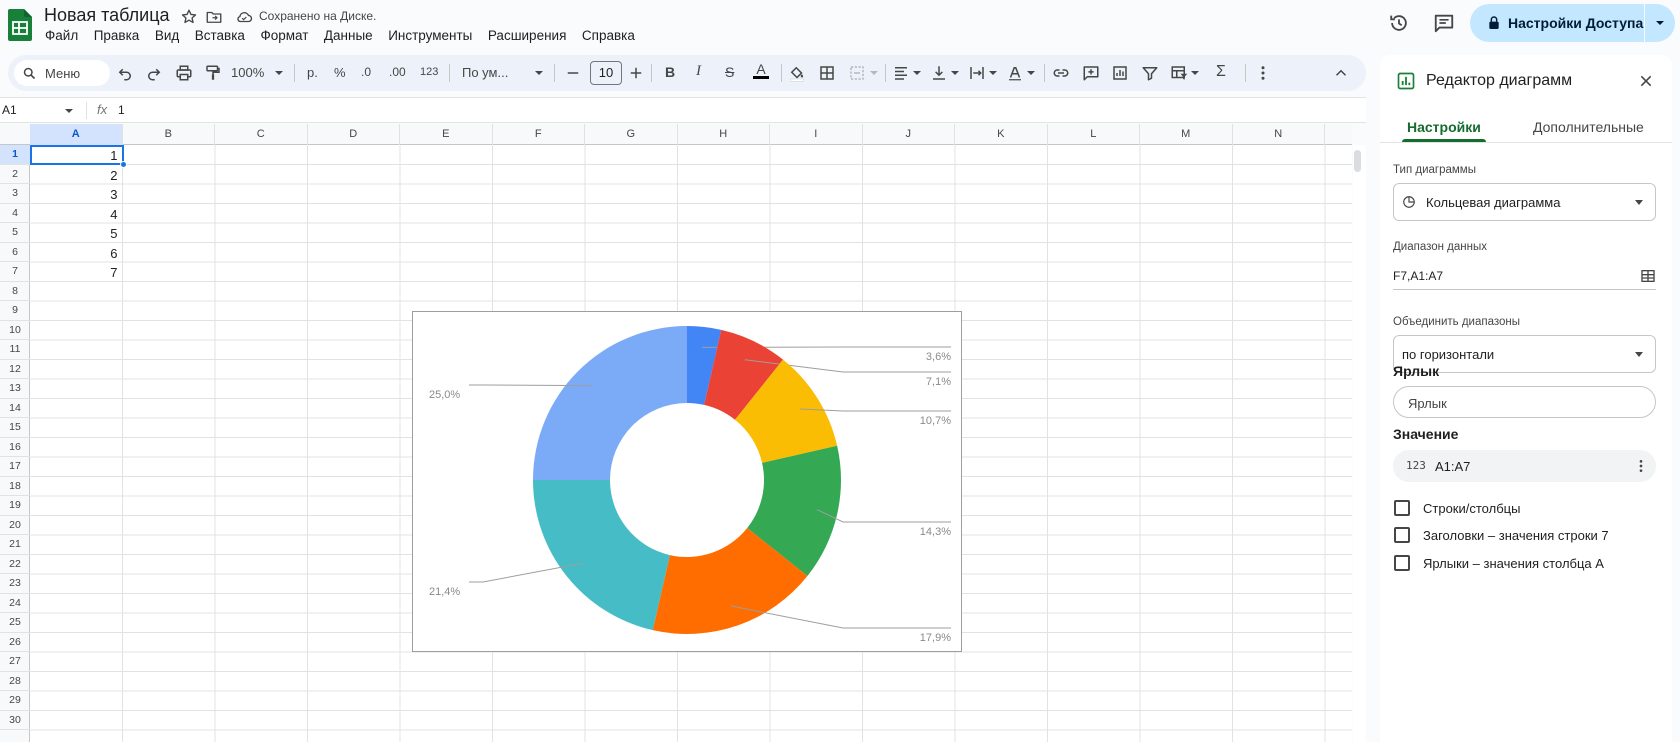 Image resolution: width=1680 pixels, height=742 pixels. I want to click on row-header: 27, so click(15, 662).